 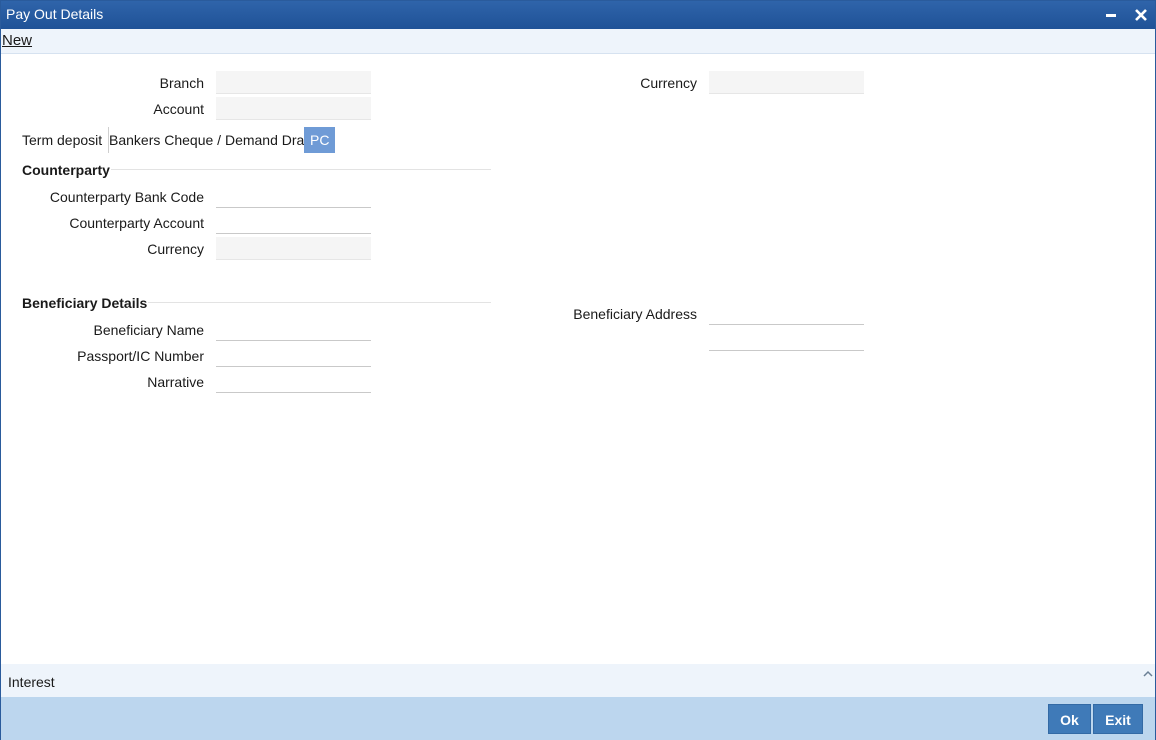 What do you see at coordinates (786, 339) in the screenshot?
I see `beneficiary-address-line2-field` at bounding box center [786, 339].